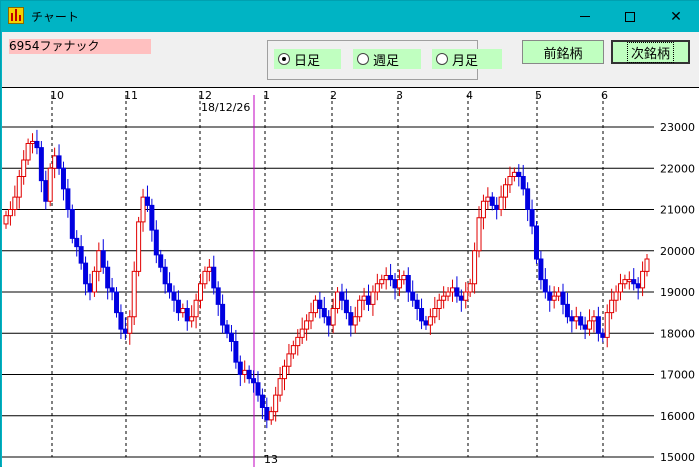 This screenshot has width=699, height=467. Describe the element at coordinates (387, 59) in the screenshot. I see `radio-weekly: 週足` at that location.